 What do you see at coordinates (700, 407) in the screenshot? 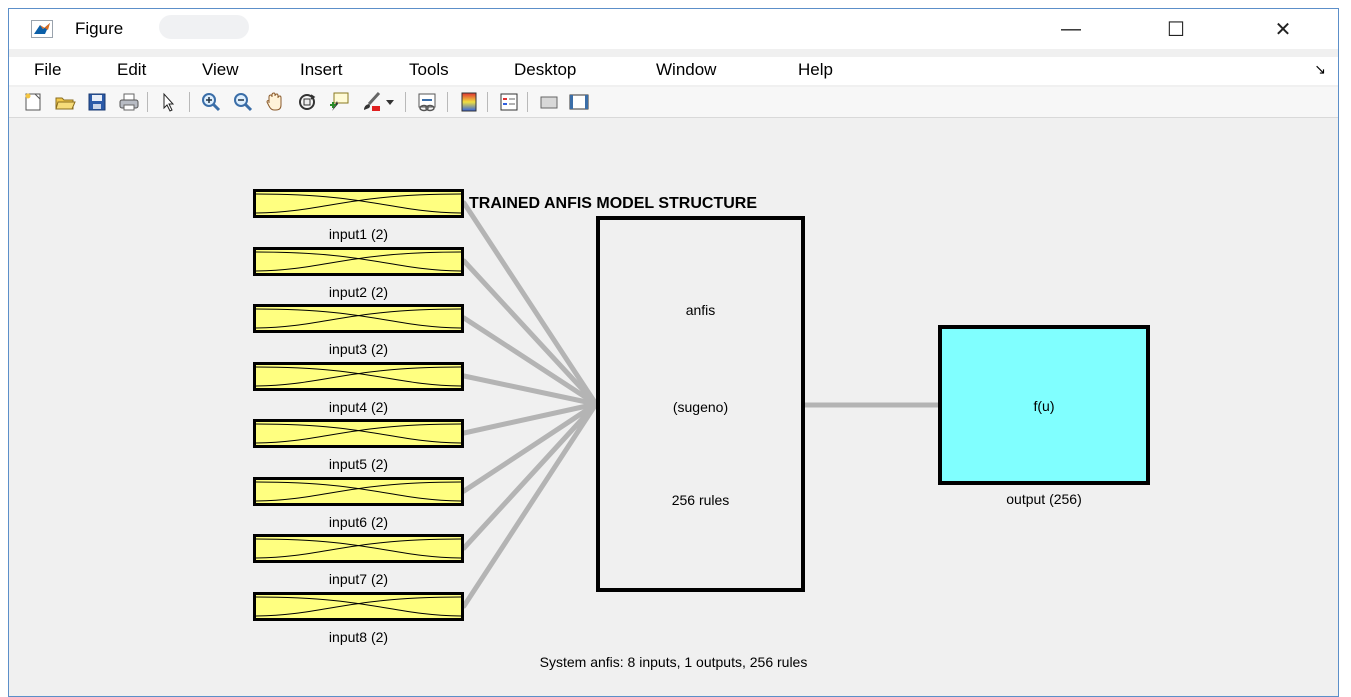
I see `system-type: (sugeno)` at bounding box center [700, 407].